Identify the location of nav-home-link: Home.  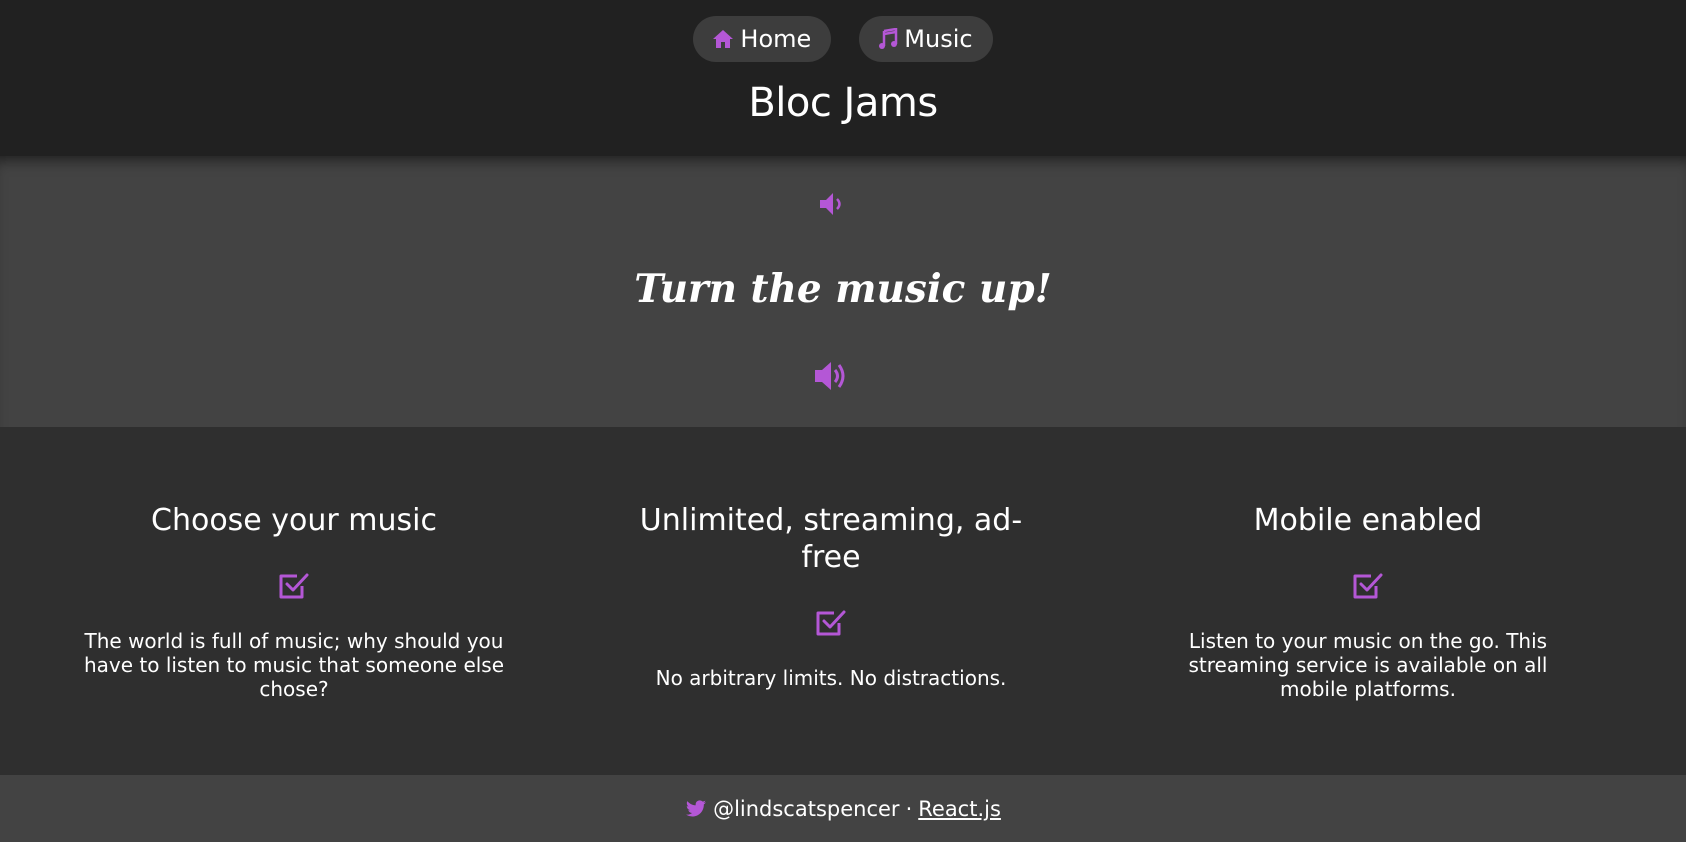
(762, 39).